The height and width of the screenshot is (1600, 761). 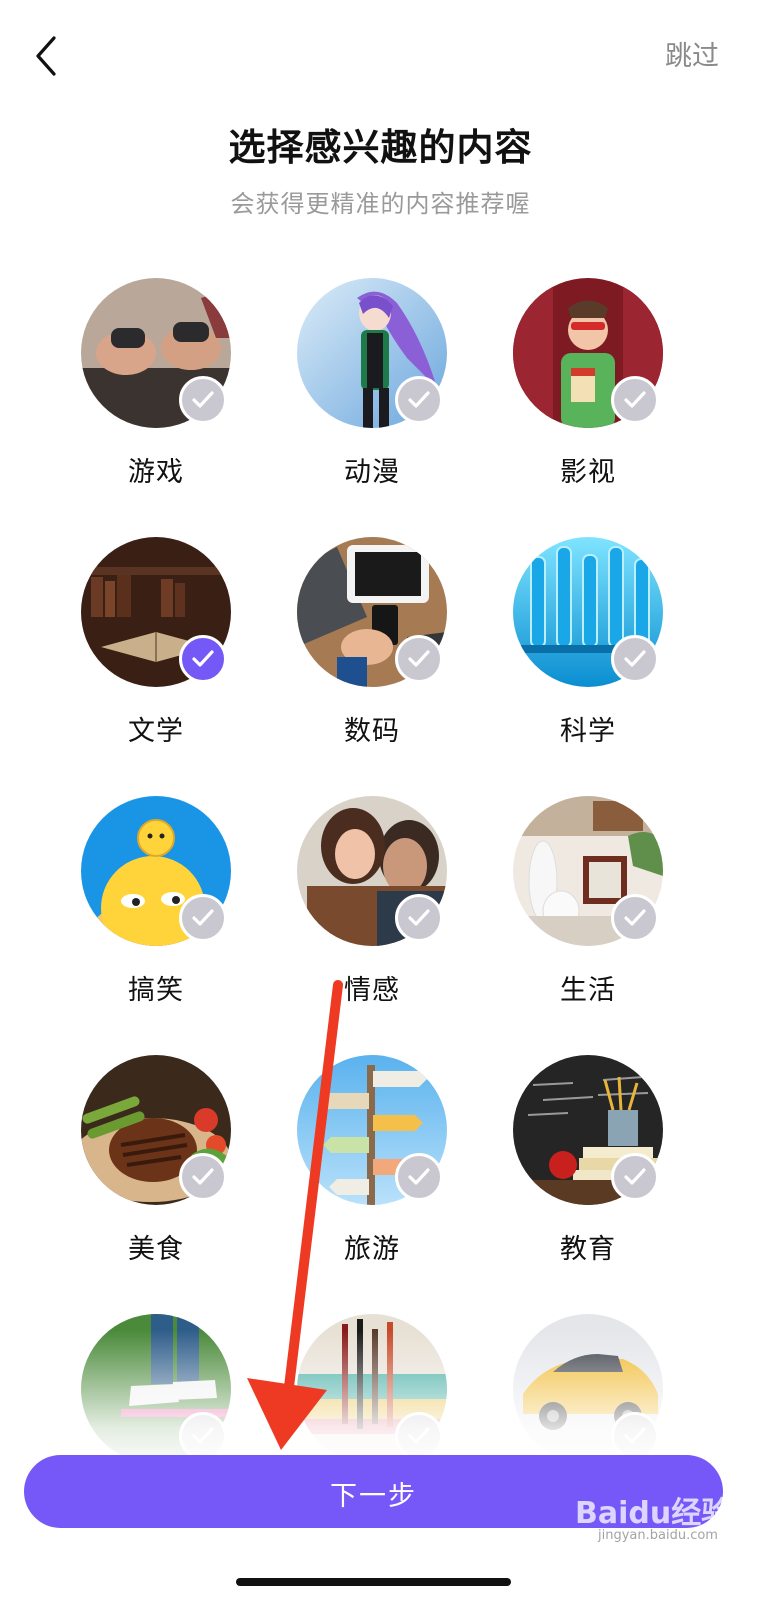 What do you see at coordinates (156, 990) in the screenshot?
I see `category-label: 搞笑` at bounding box center [156, 990].